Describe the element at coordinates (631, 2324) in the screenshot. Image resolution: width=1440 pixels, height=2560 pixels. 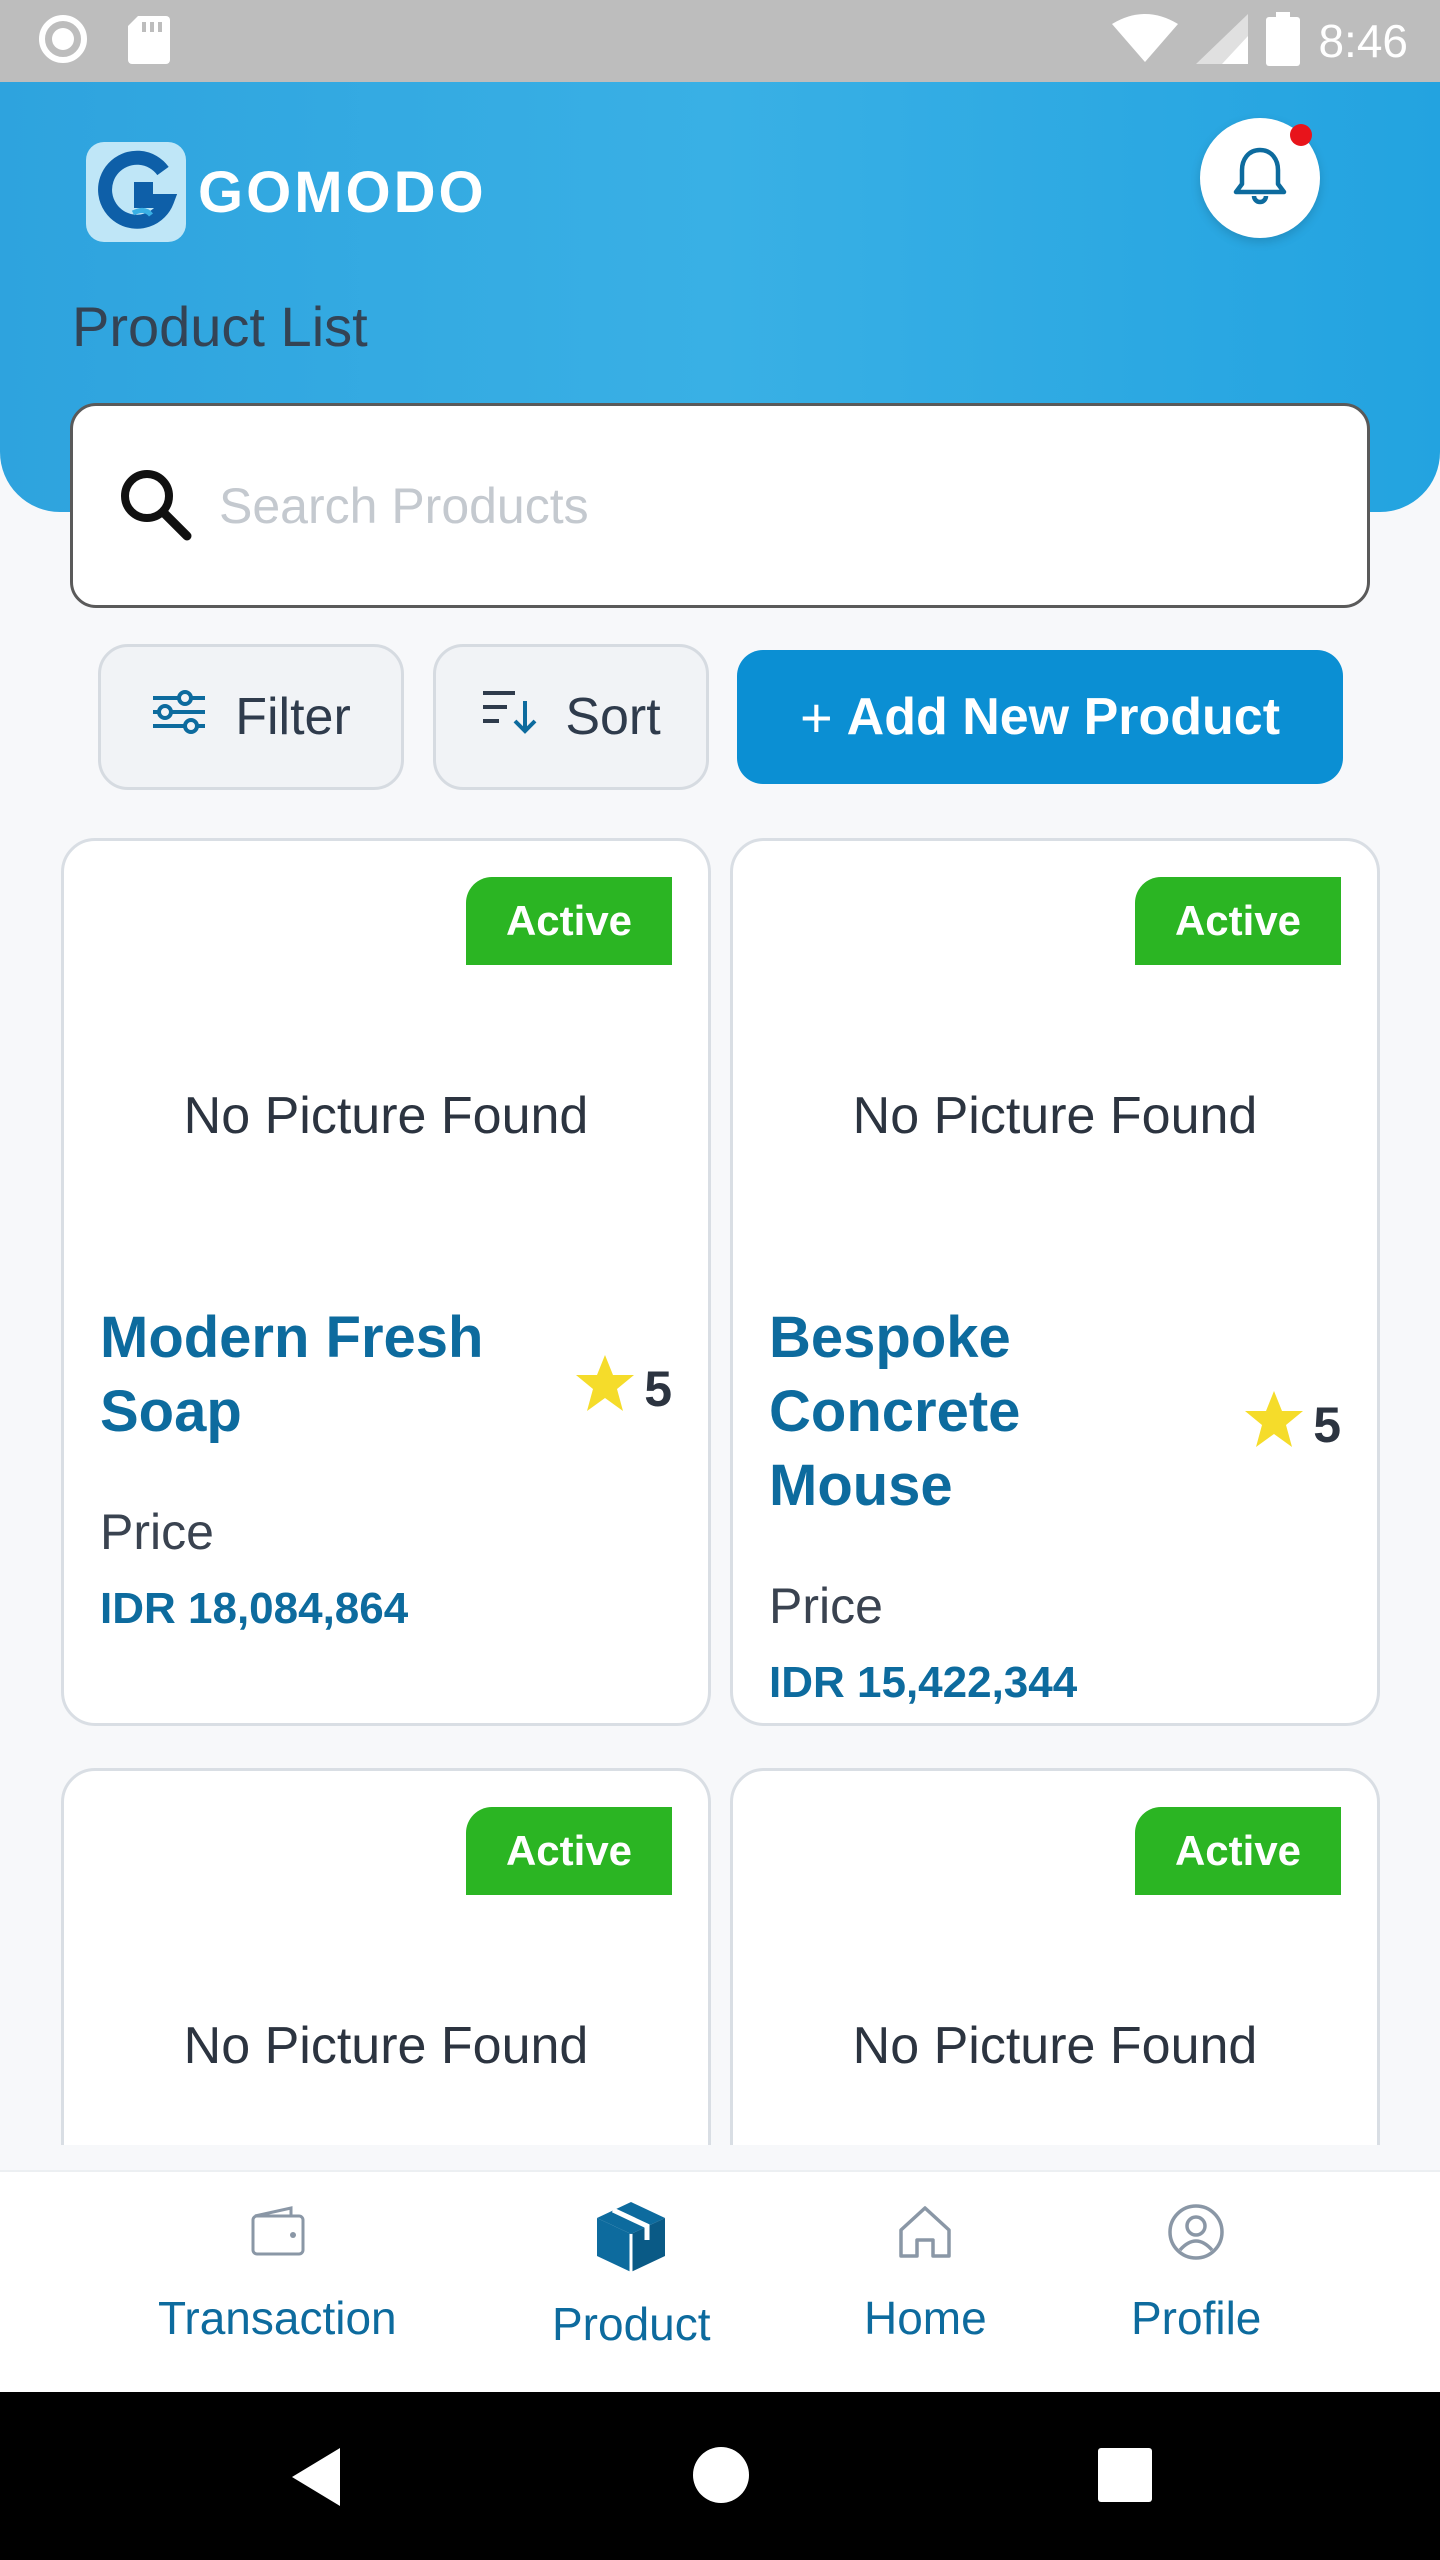
I see `nav-label: Product` at that location.